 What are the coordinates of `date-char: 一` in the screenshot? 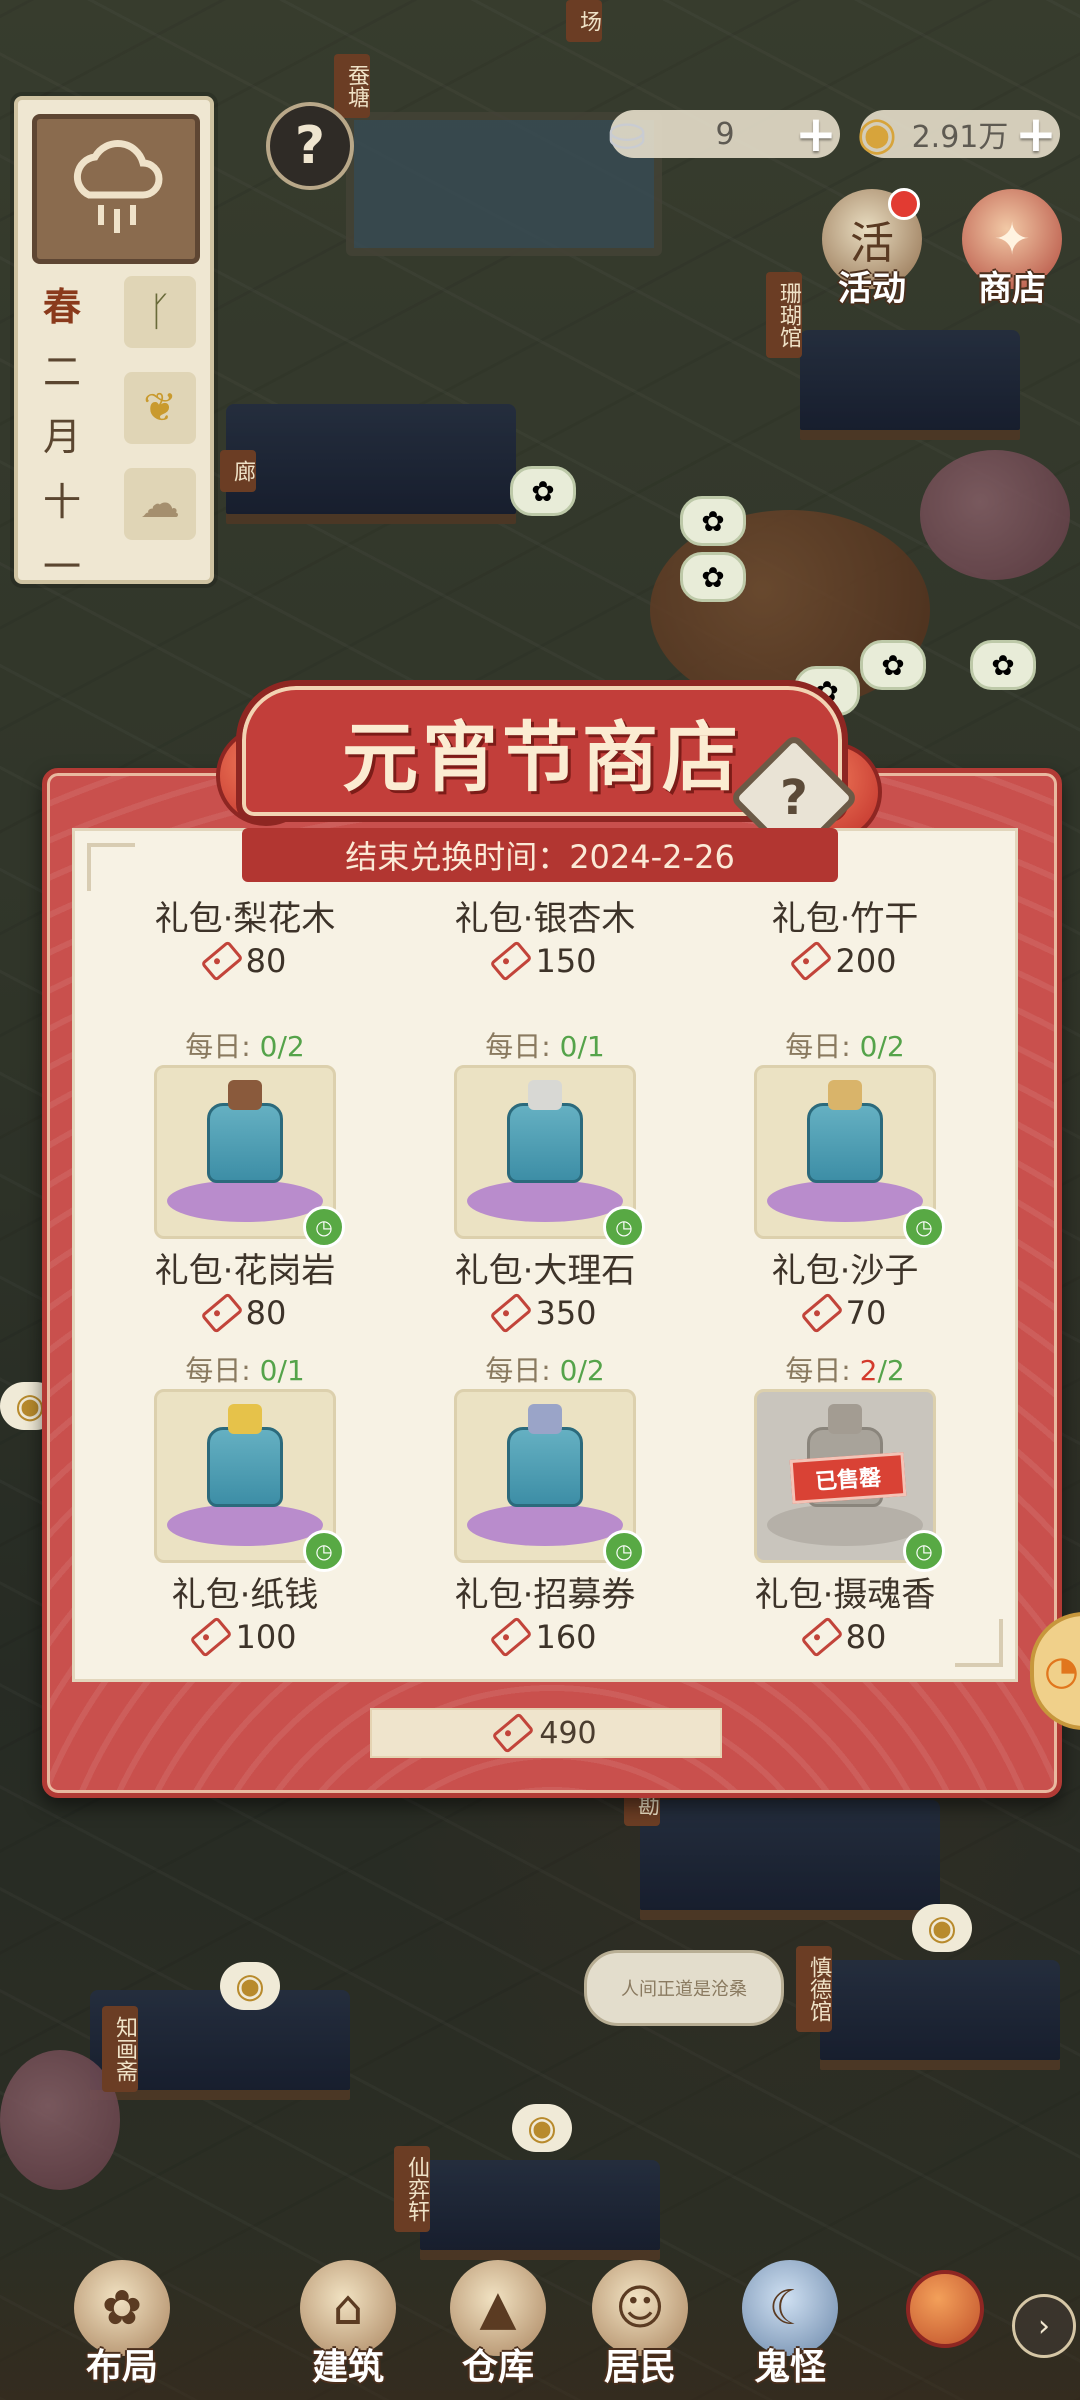 It's located at (61, 567).